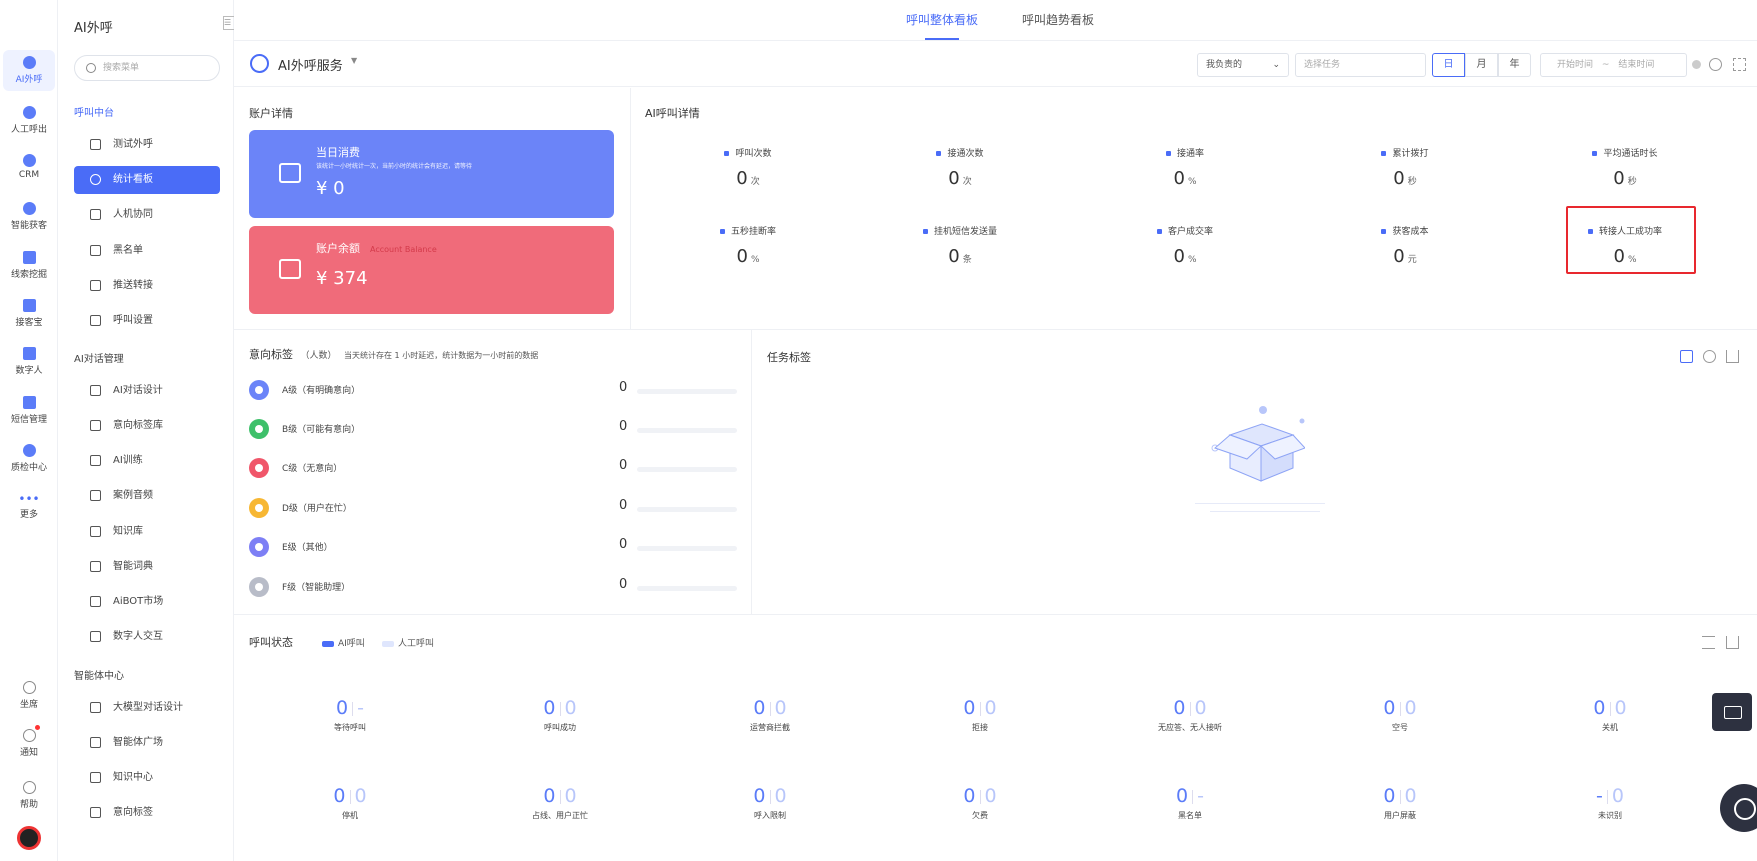 This screenshot has width=1757, height=861. Describe the element at coordinates (147, 68) in the screenshot. I see `menu-search-input: 搜索菜单` at that location.